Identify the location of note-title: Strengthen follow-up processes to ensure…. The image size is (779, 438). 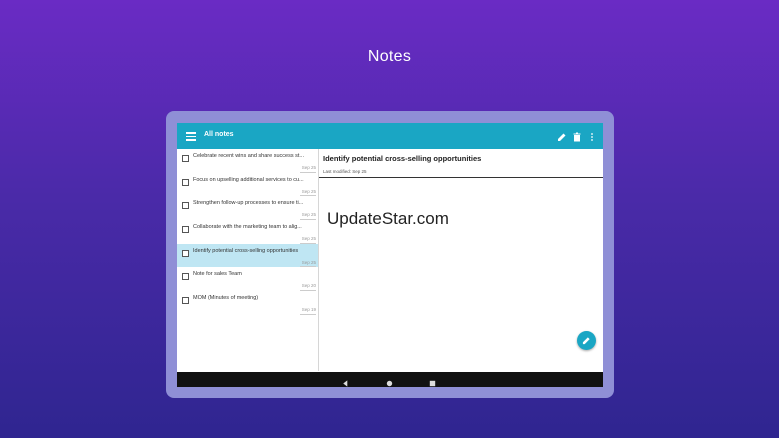
(248, 203).